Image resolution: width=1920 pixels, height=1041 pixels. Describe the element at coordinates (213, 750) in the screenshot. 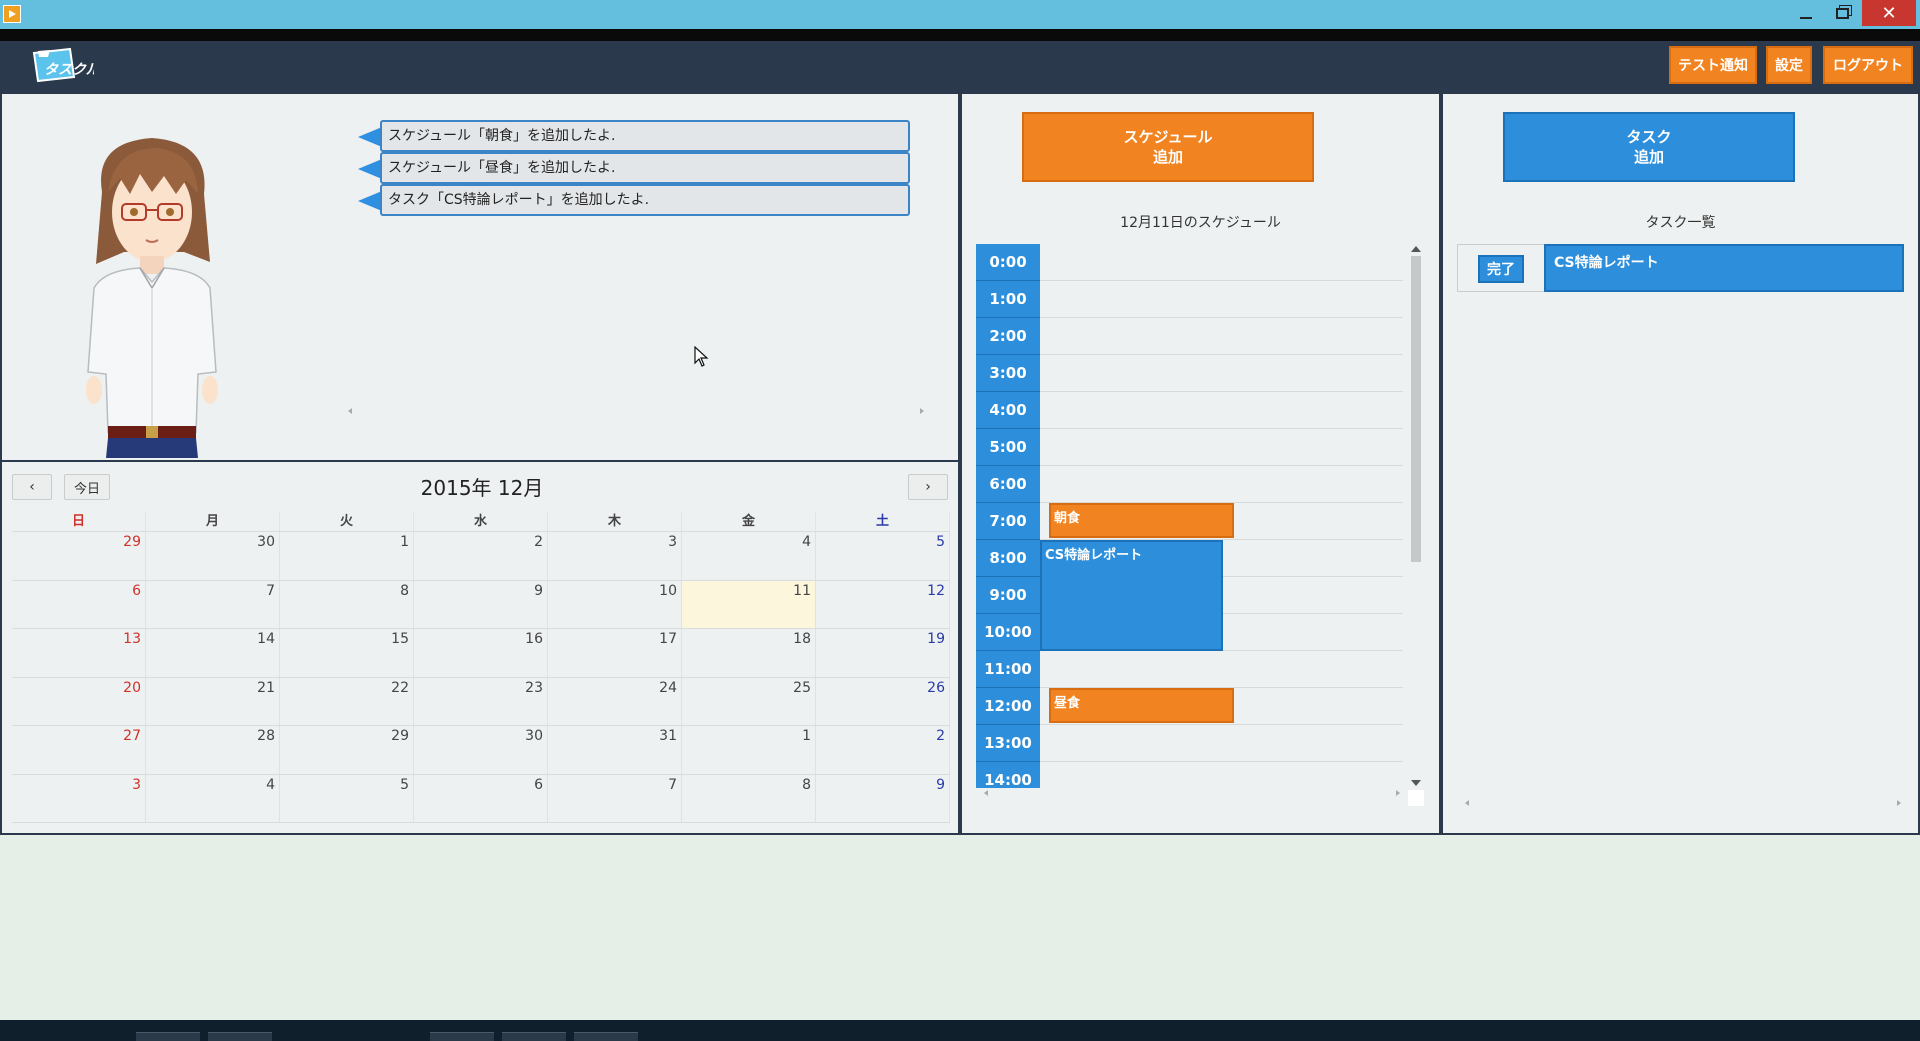

I see `calendar-day-cell: 28` at that location.